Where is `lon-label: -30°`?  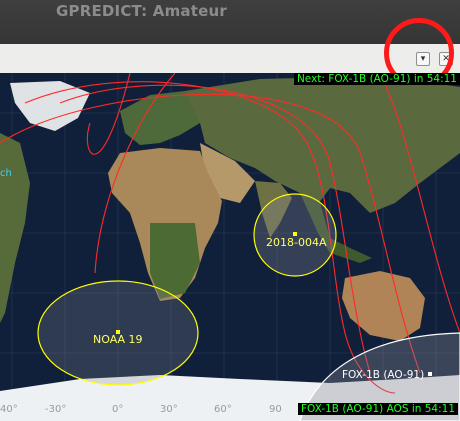
lon-label: -30° is located at coordinates (56, 409).